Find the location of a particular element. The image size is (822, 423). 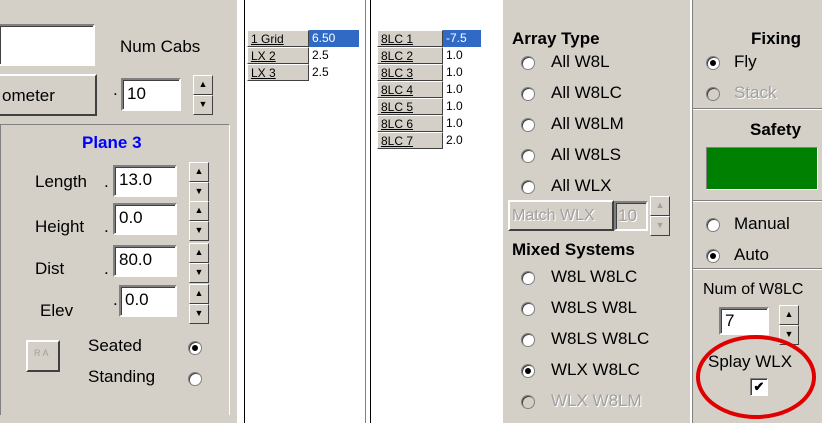

ometer-button: ometer is located at coordinates (48, 95).